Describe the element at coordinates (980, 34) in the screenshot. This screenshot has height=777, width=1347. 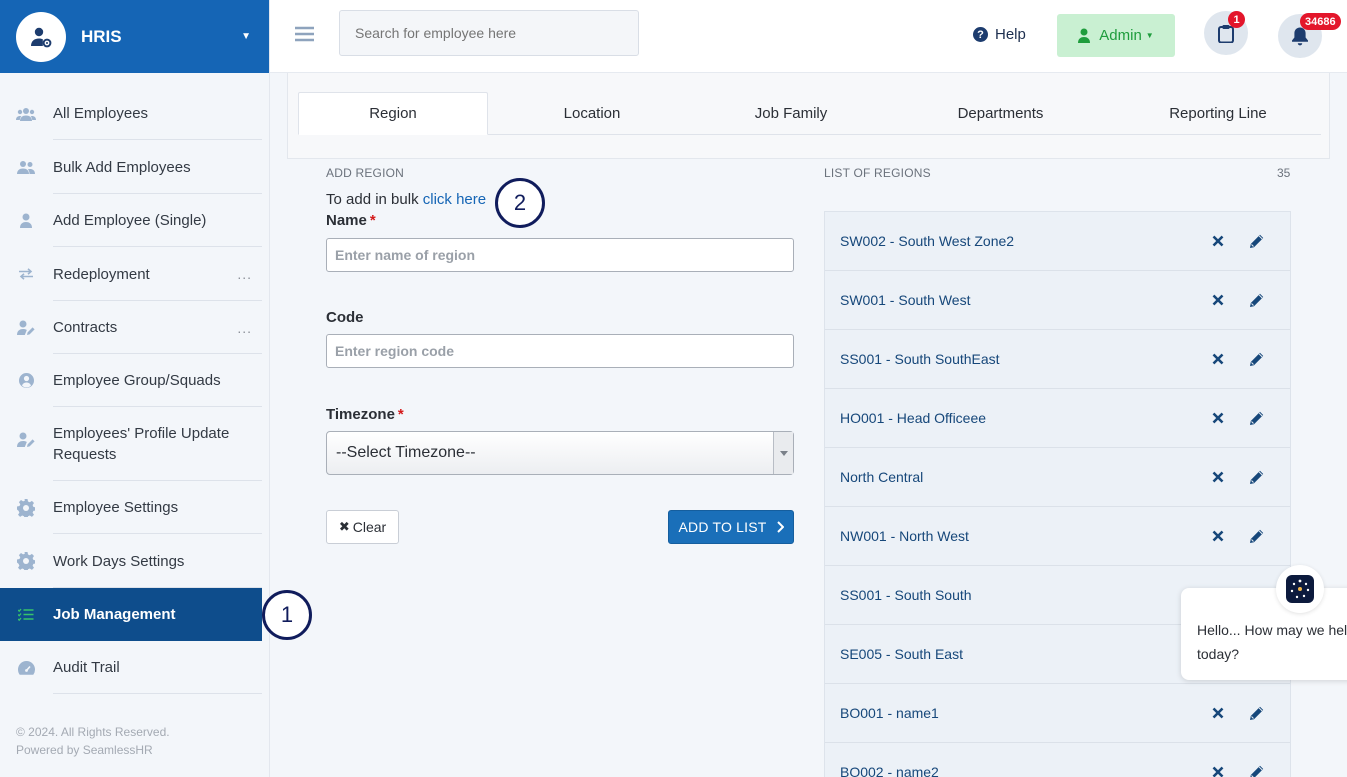
I see `question-circle-icon: ?` at that location.